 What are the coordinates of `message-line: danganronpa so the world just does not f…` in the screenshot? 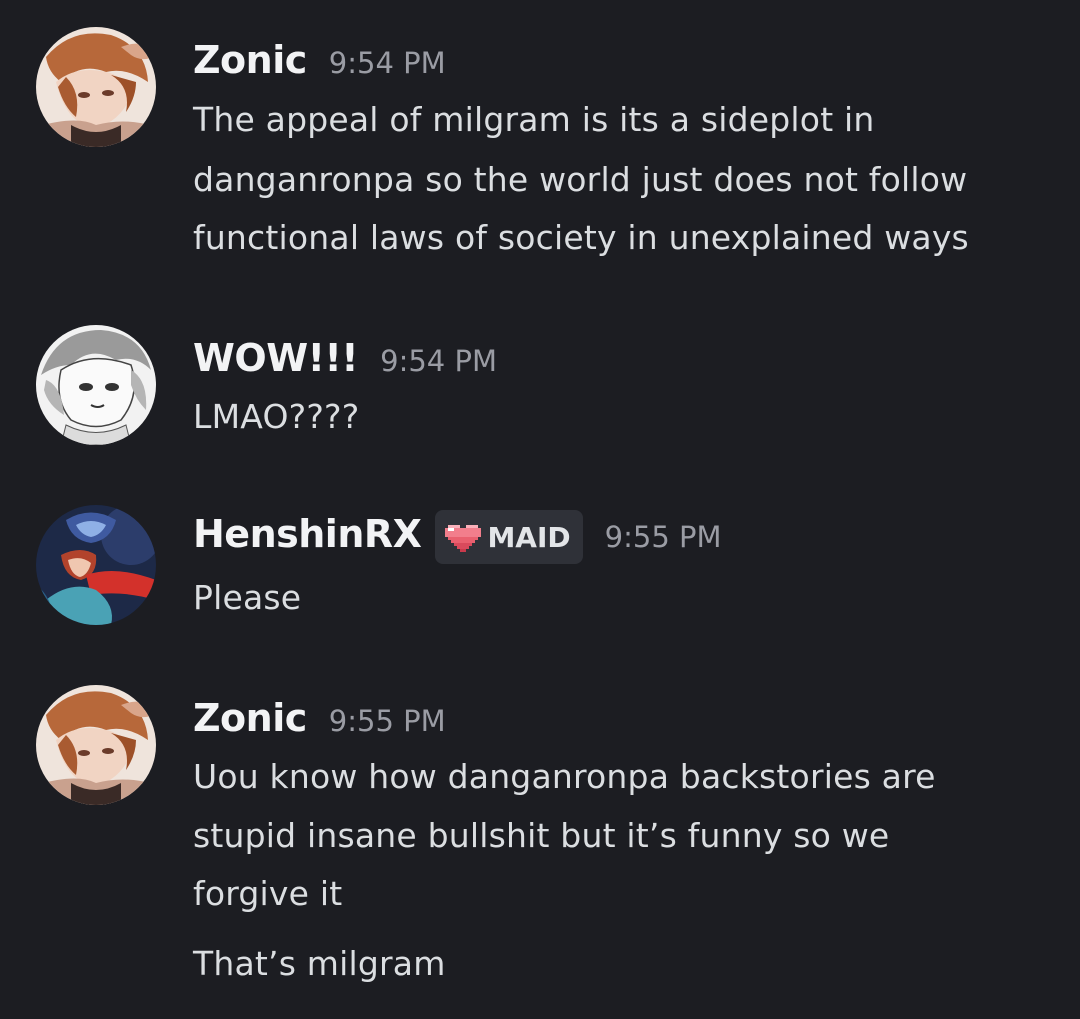 It's located at (580, 179).